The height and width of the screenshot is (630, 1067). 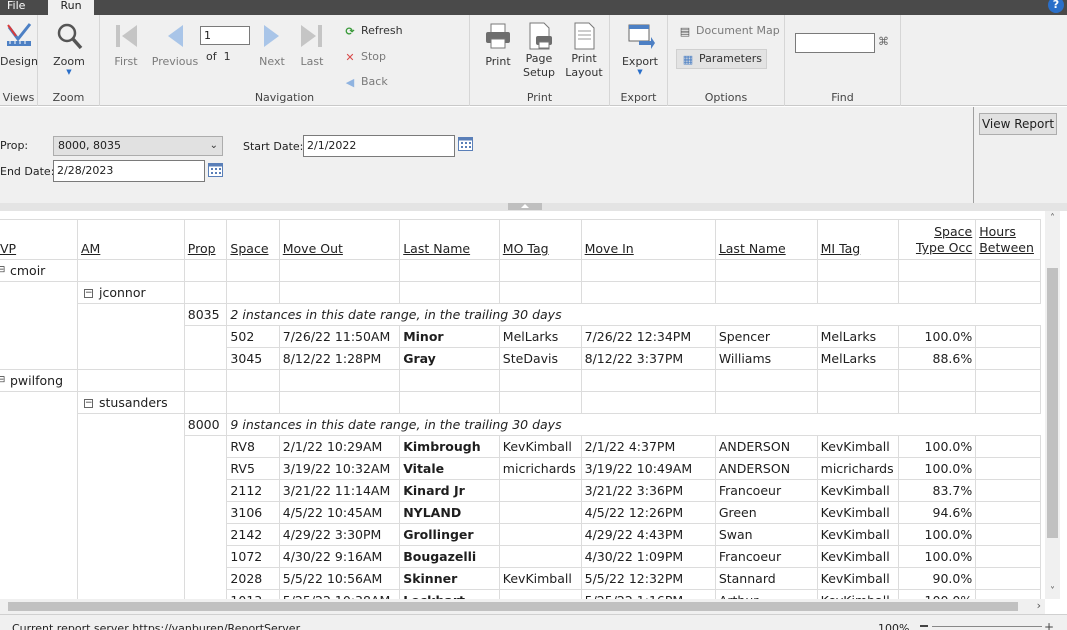 I want to click on previous-page-button: Previous, so click(x=175, y=44).